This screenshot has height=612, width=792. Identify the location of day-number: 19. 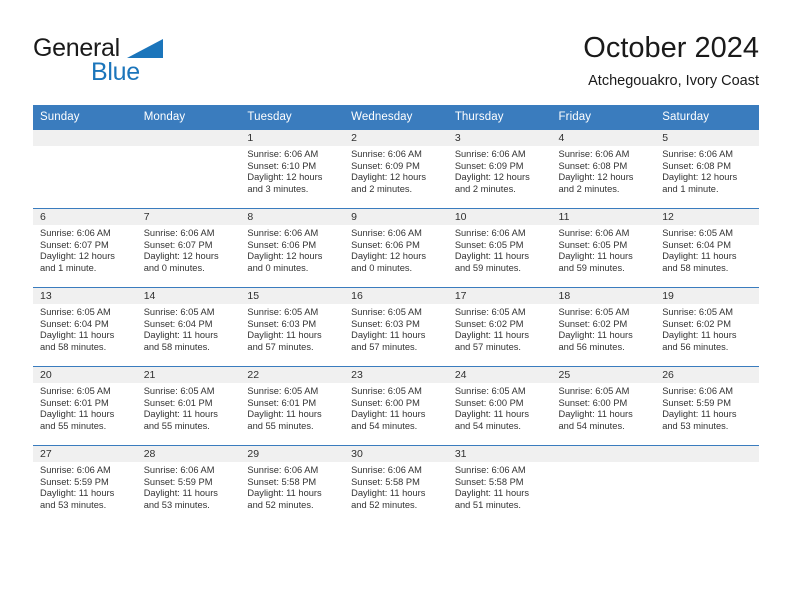
(707, 296).